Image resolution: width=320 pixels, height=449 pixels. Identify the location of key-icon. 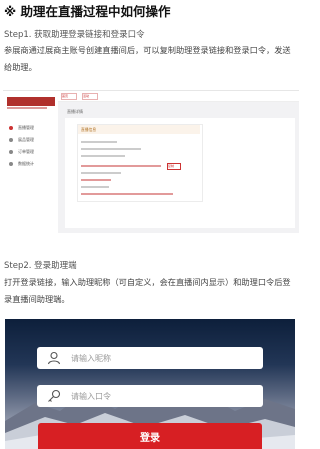
(54, 395).